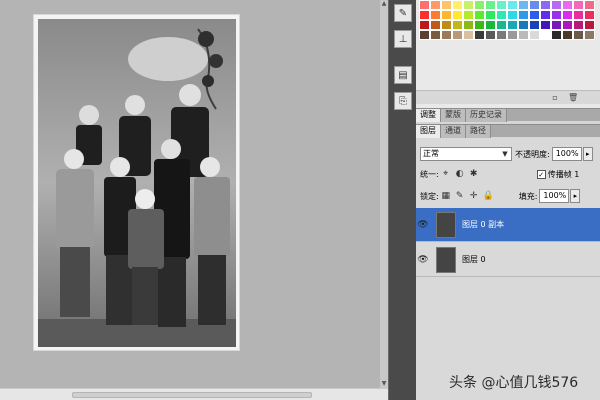 Image resolution: width=600 pixels, height=400 pixels. I want to click on layer-row: 👁 图层 0, so click(508, 260).